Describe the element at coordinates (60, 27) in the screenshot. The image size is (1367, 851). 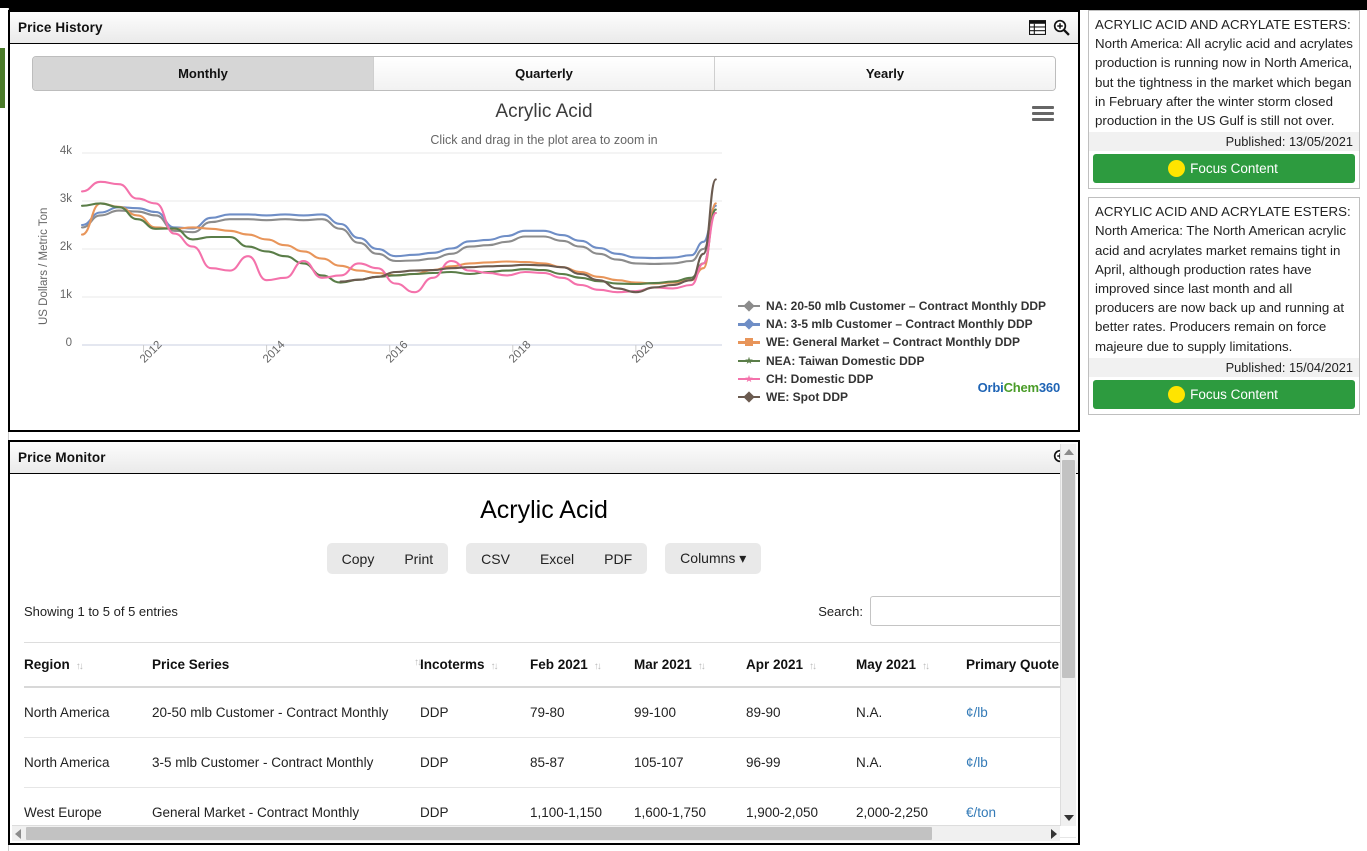
I see `price-history-title: Price History` at that location.